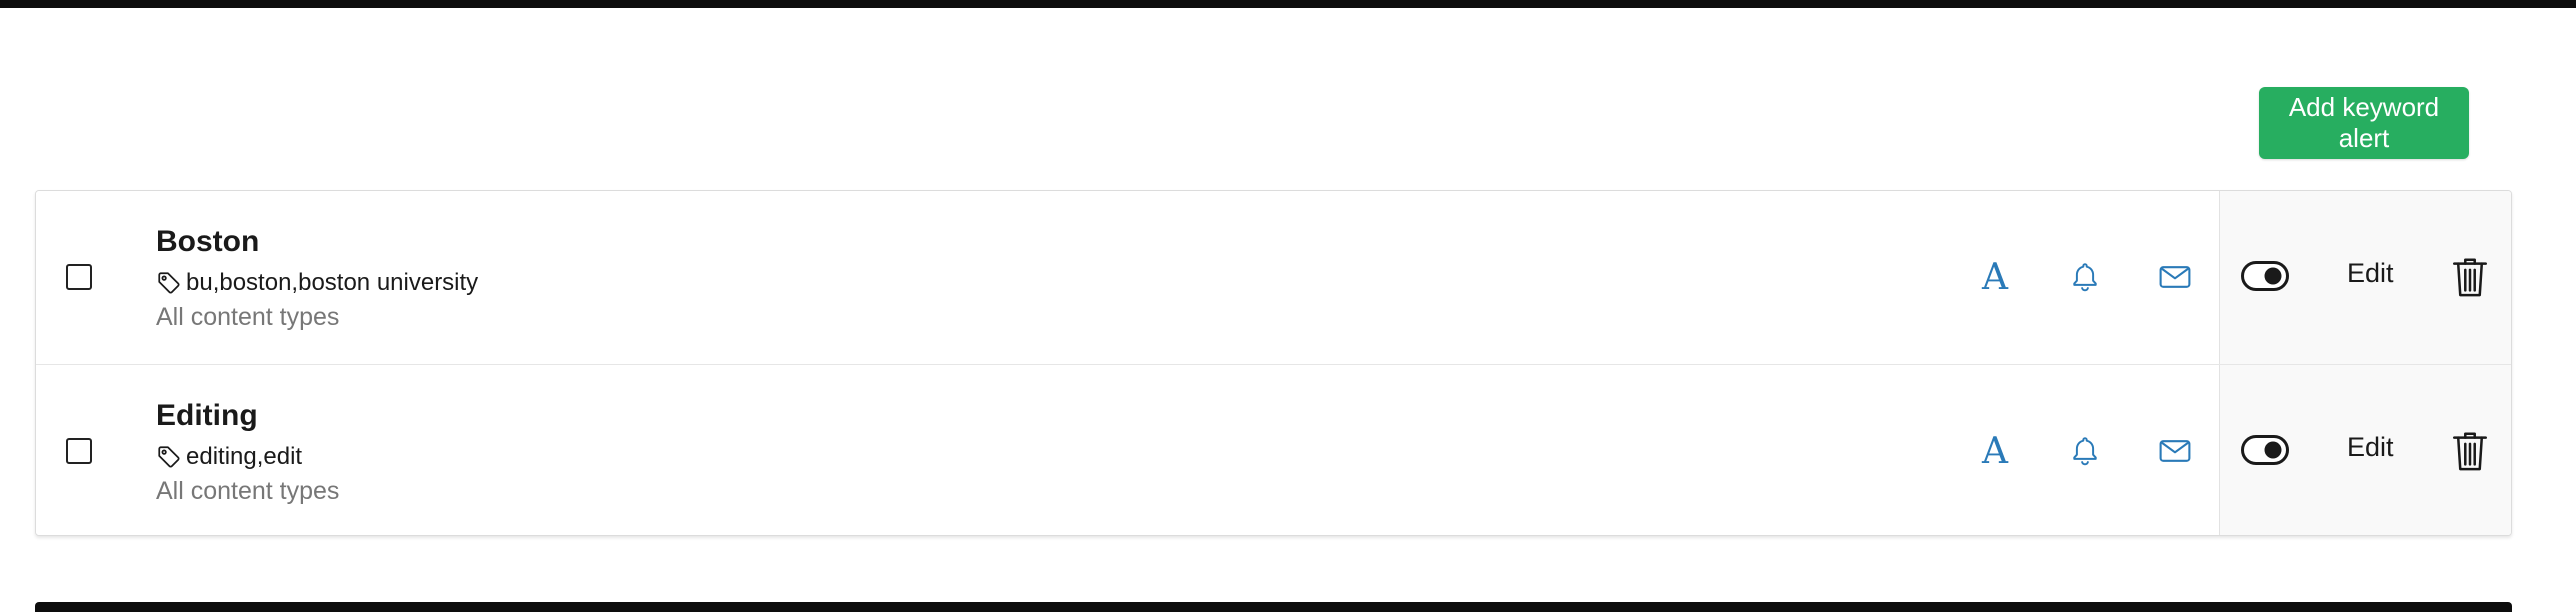  Describe the element at coordinates (1273, 607) in the screenshot. I see `bottom-bar` at that location.